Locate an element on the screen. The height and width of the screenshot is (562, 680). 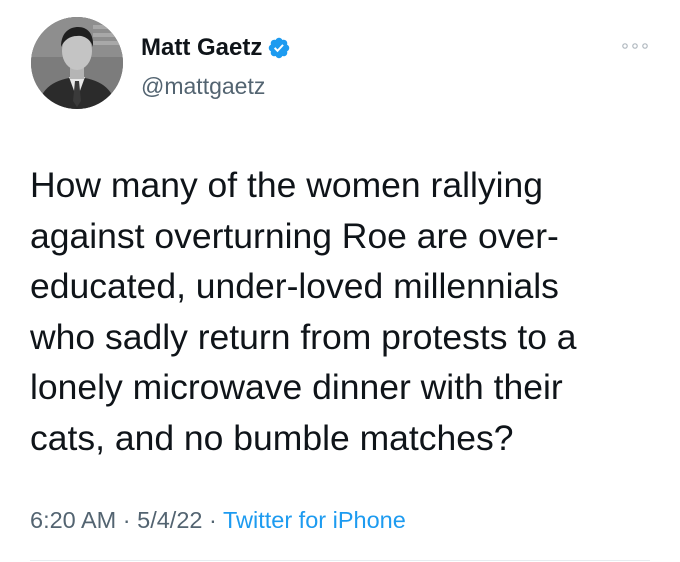
more-options-icon is located at coordinates (635, 46).